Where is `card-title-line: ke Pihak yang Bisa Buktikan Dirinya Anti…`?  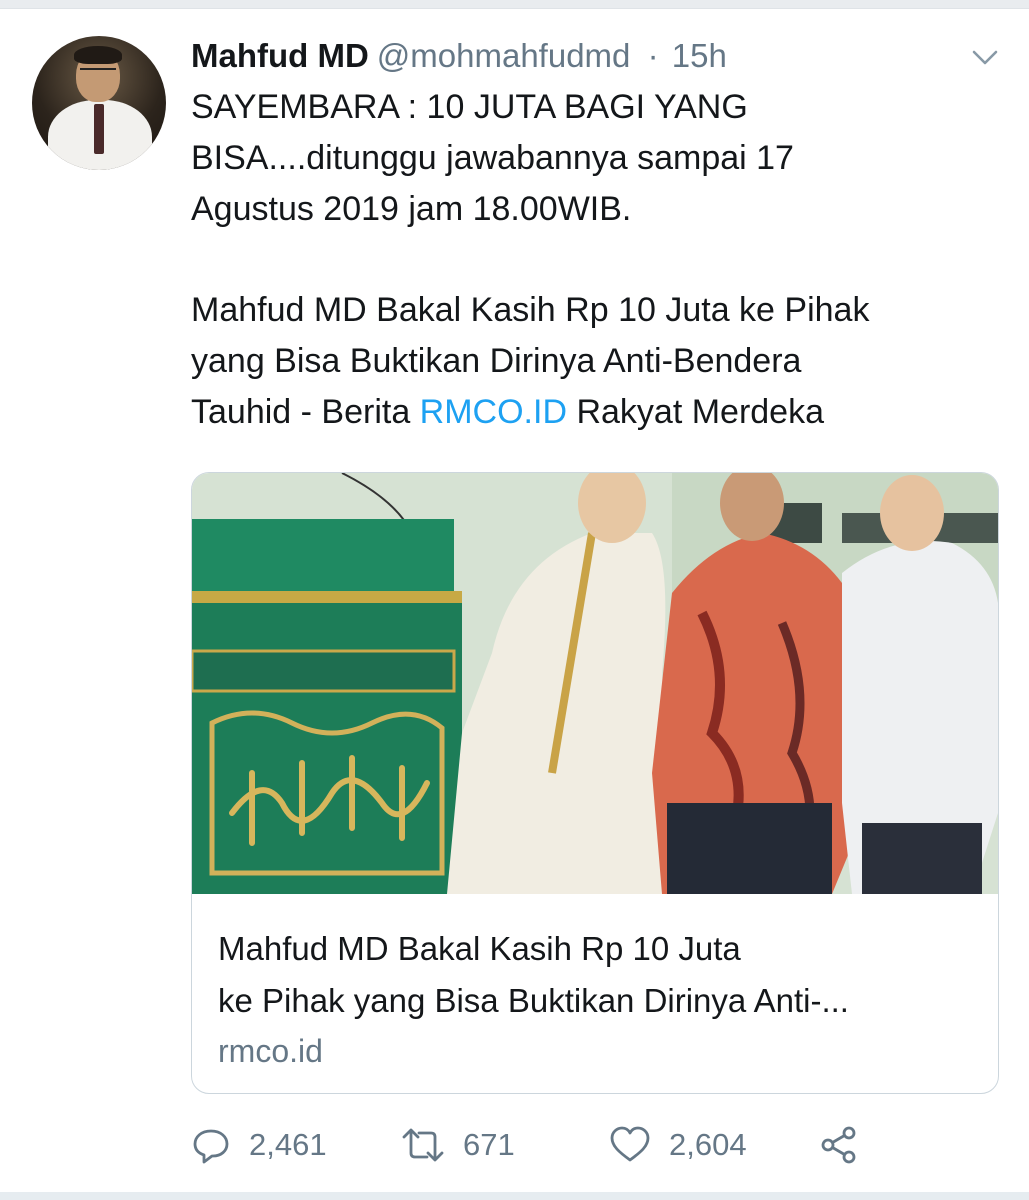
card-title-line: ke Pihak yang Bisa Buktikan Dirinya Anti… is located at coordinates (533, 1000).